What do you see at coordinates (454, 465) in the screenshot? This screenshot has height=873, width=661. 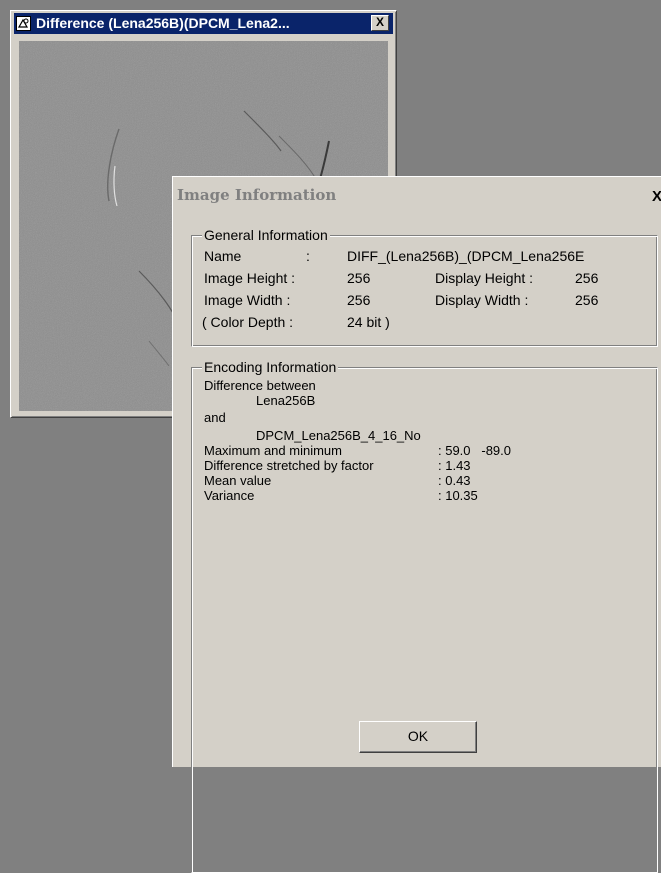 I see `stretch-factor-value: : 1.43` at bounding box center [454, 465].